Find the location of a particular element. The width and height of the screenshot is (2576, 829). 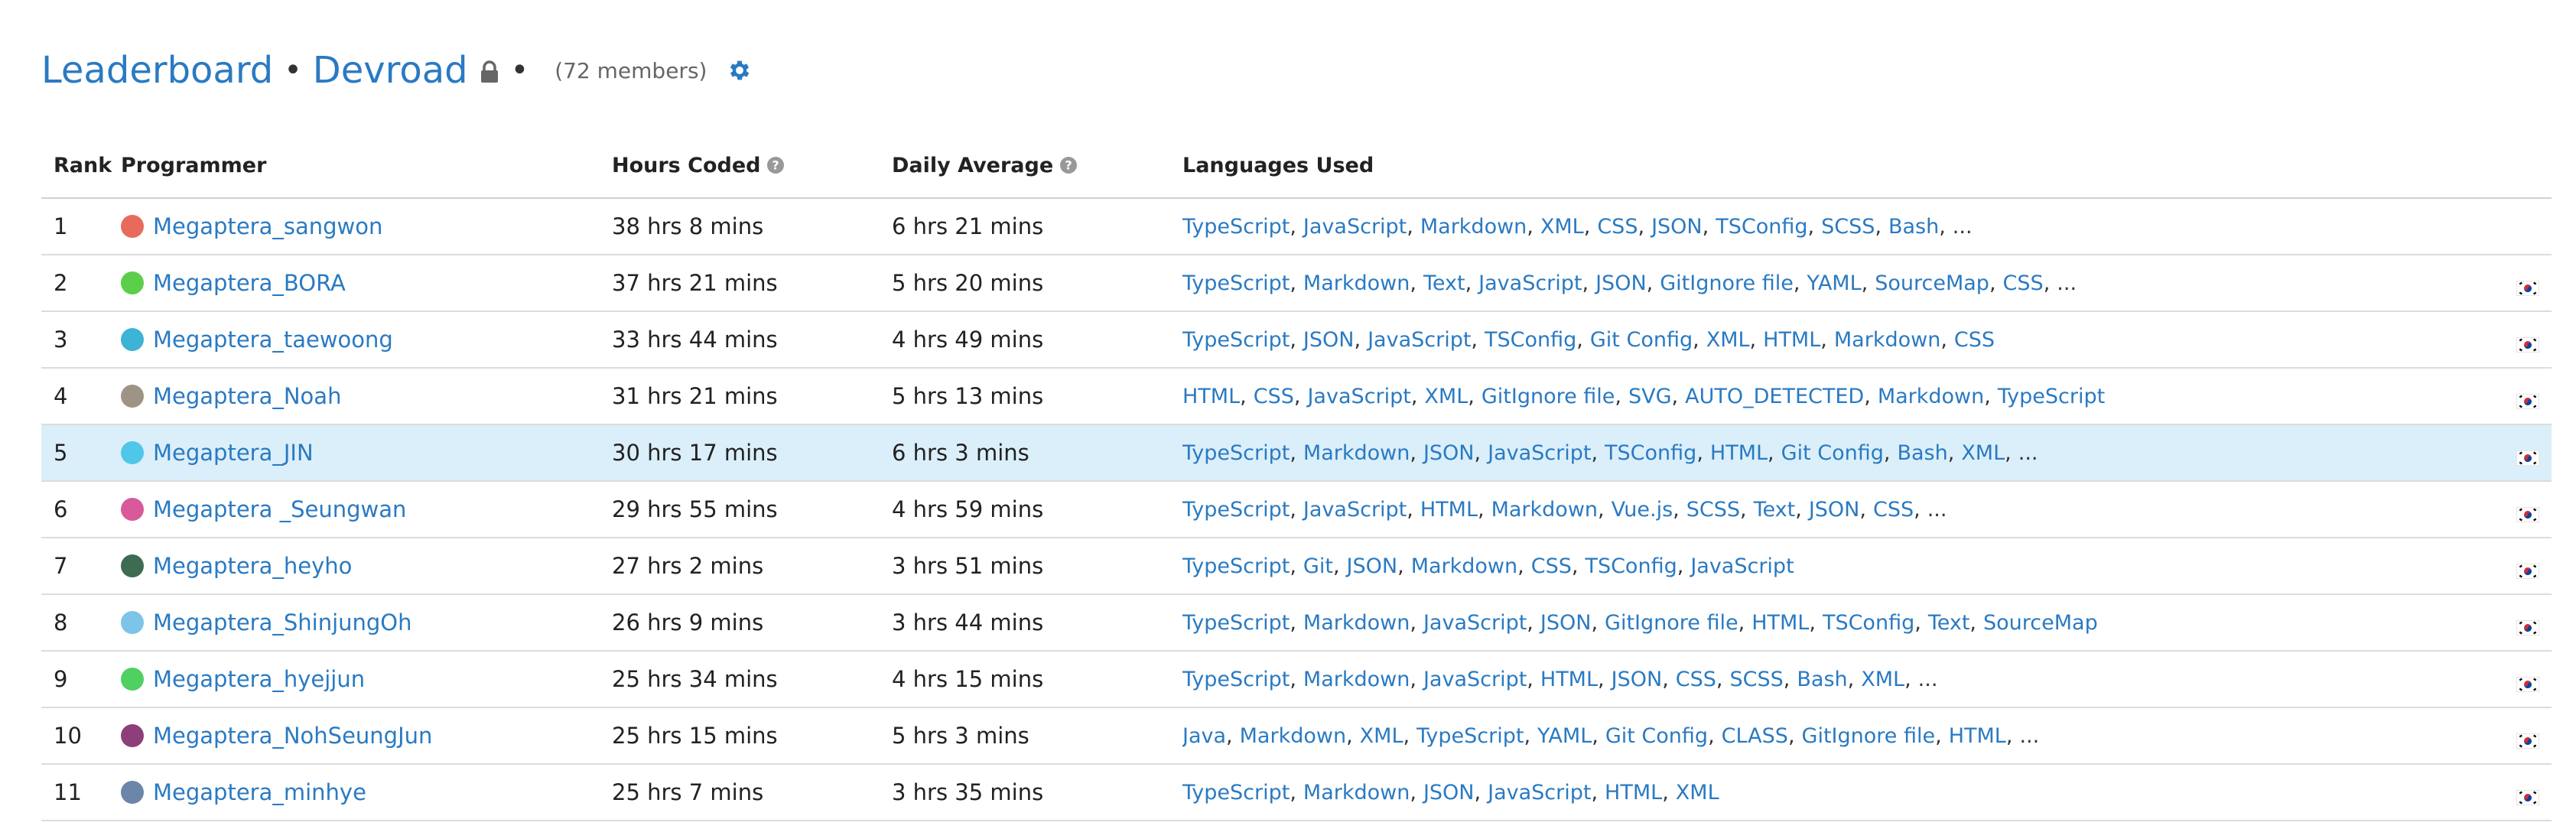

programmer-link: Megaptera_Noah is located at coordinates (247, 396).